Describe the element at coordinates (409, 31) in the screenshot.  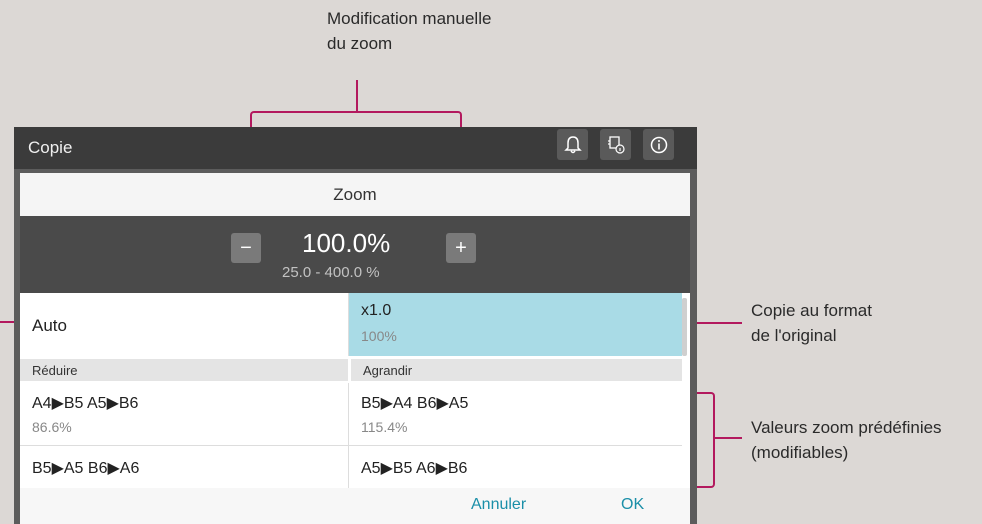
I see `annotation-zoom-manual: Modification manuelle du zoom` at that location.